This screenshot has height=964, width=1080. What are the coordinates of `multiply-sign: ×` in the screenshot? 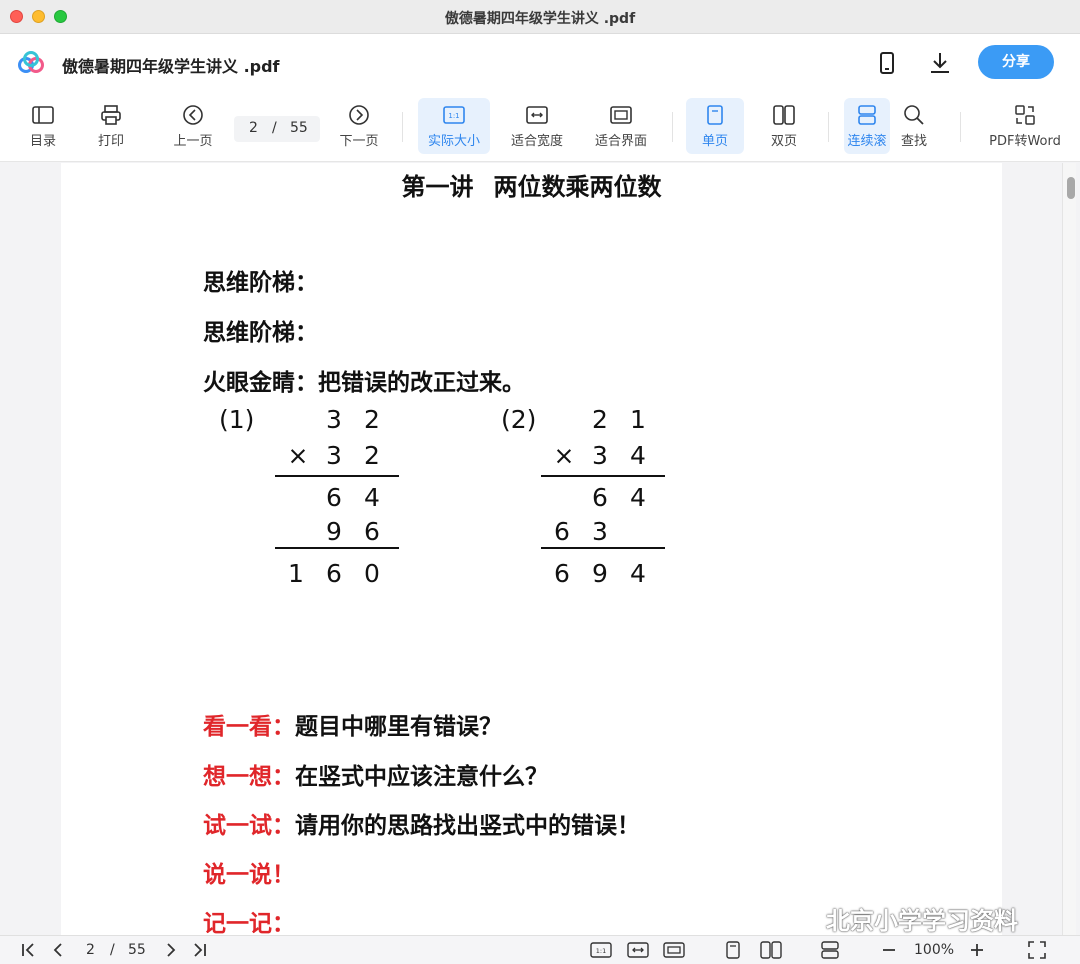 It's located at (564, 455).